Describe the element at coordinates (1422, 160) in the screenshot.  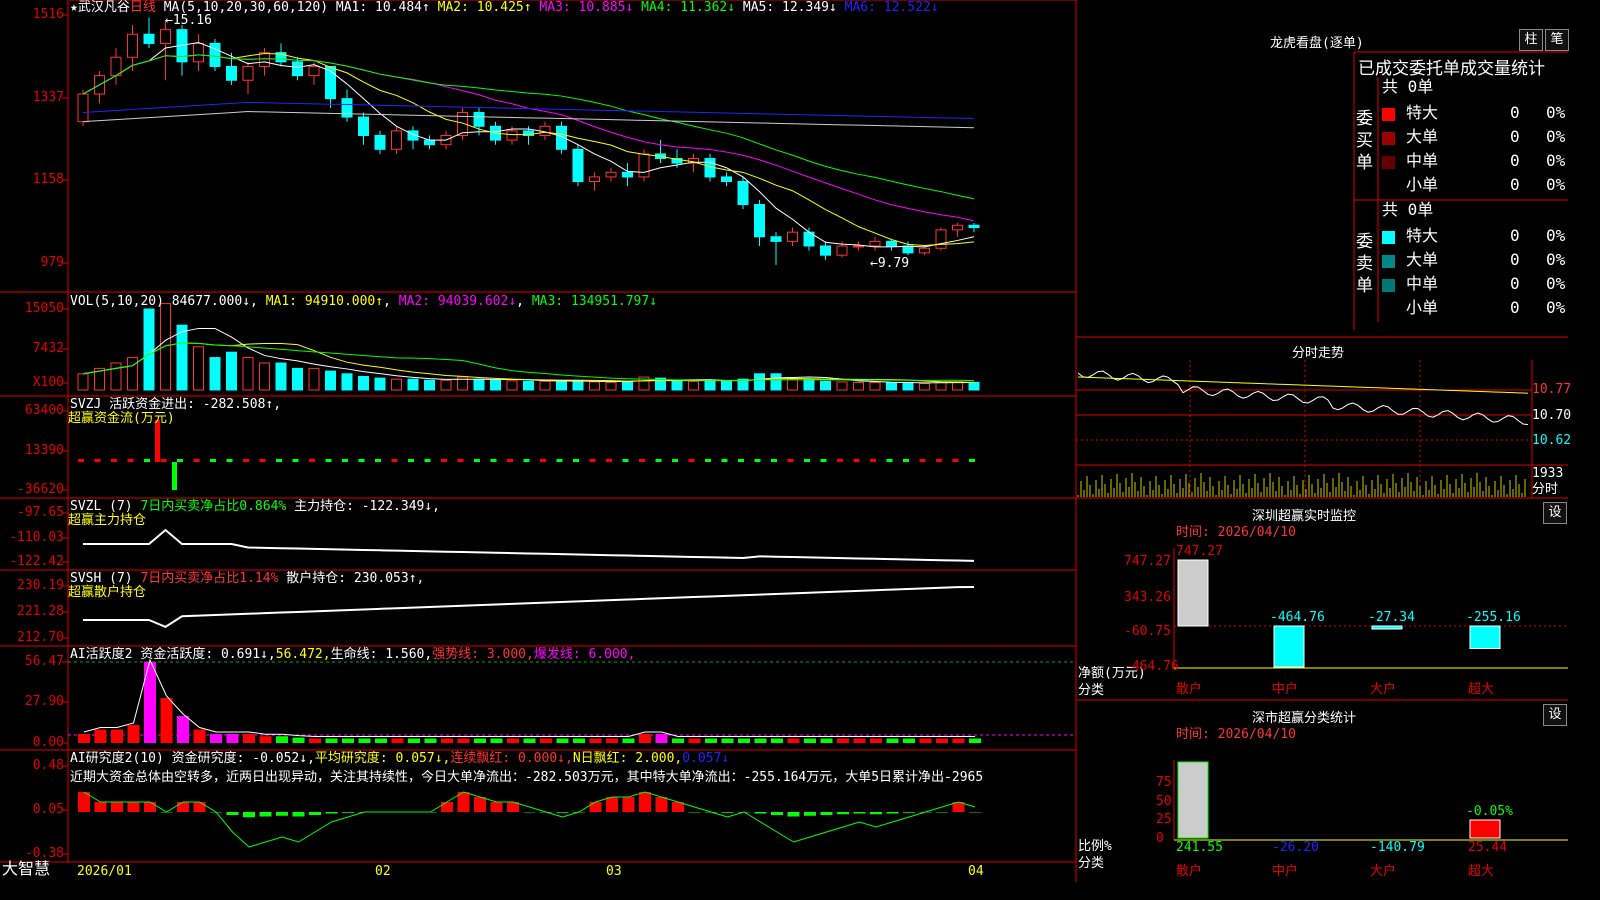
I see `order-type: 中单` at that location.